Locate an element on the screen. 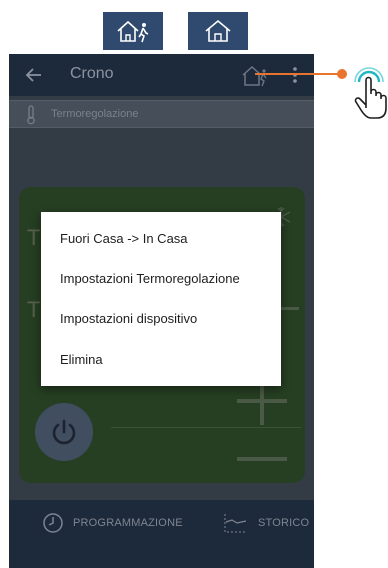  callout-dot is located at coordinates (342, 74).